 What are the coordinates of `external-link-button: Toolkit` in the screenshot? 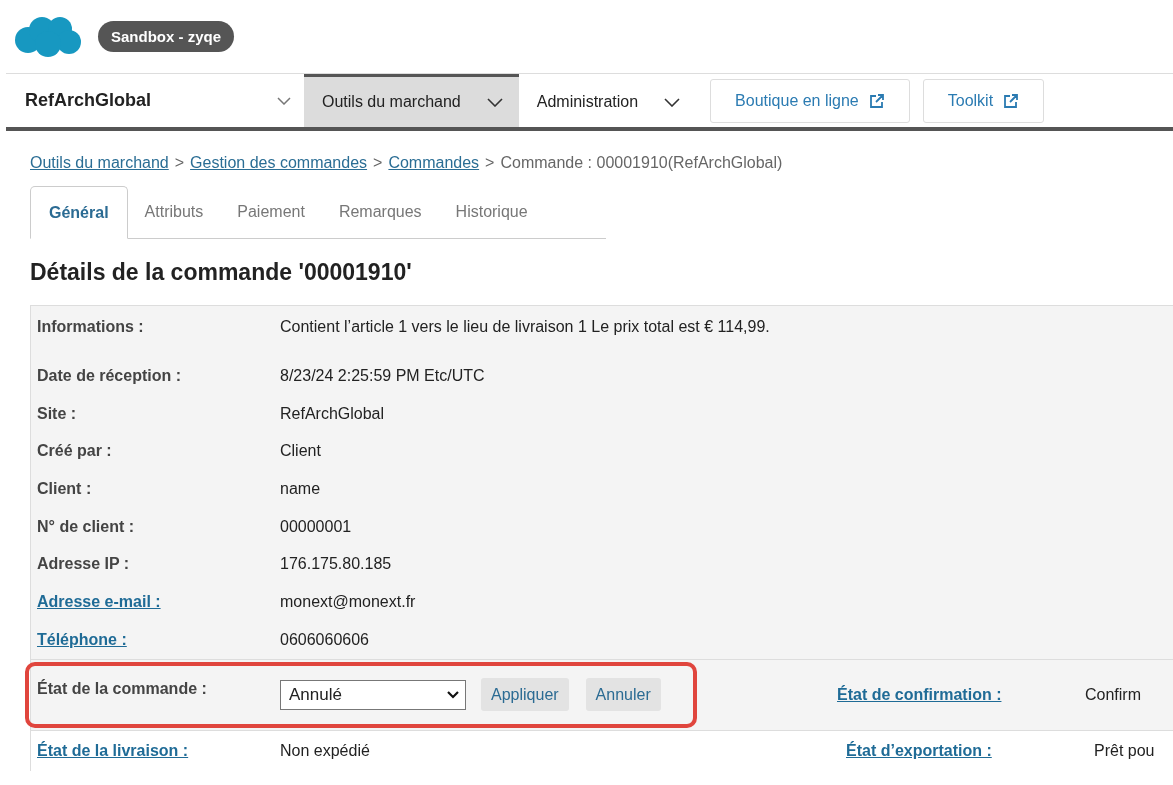 It's located at (983, 100).